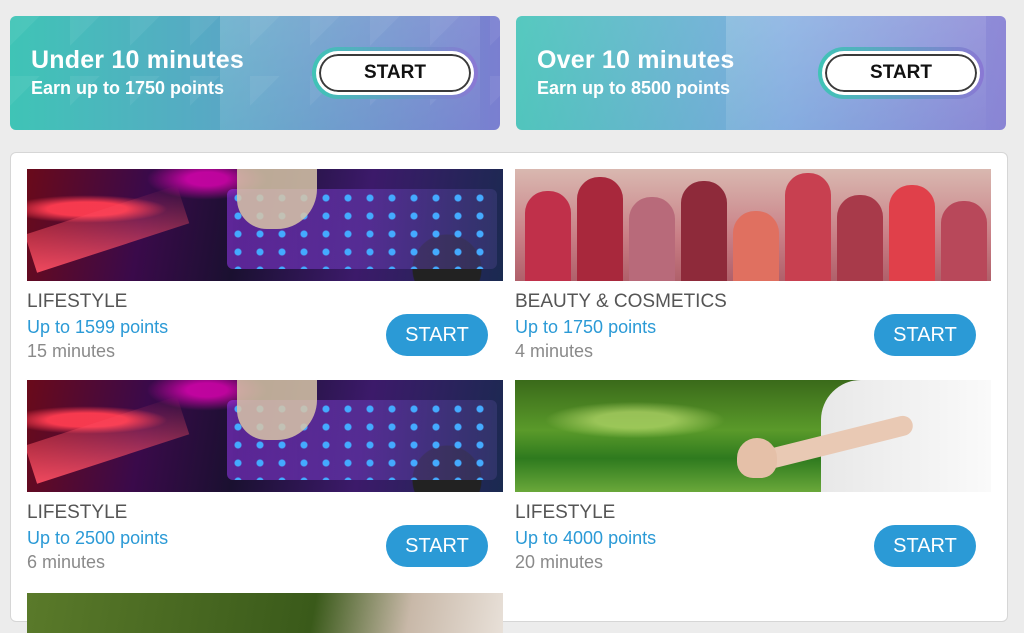  What do you see at coordinates (137, 60) in the screenshot?
I see `banner-title: Under 10 minutes` at bounding box center [137, 60].